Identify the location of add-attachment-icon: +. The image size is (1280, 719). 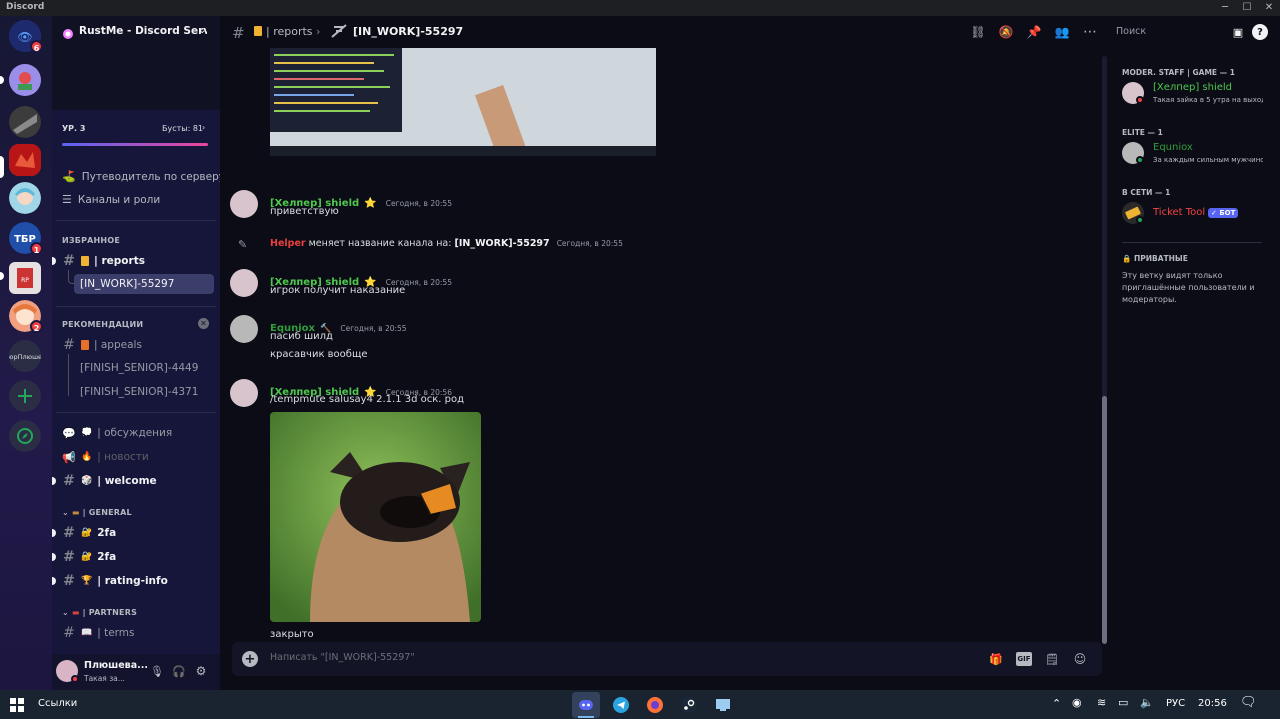
(250, 659).